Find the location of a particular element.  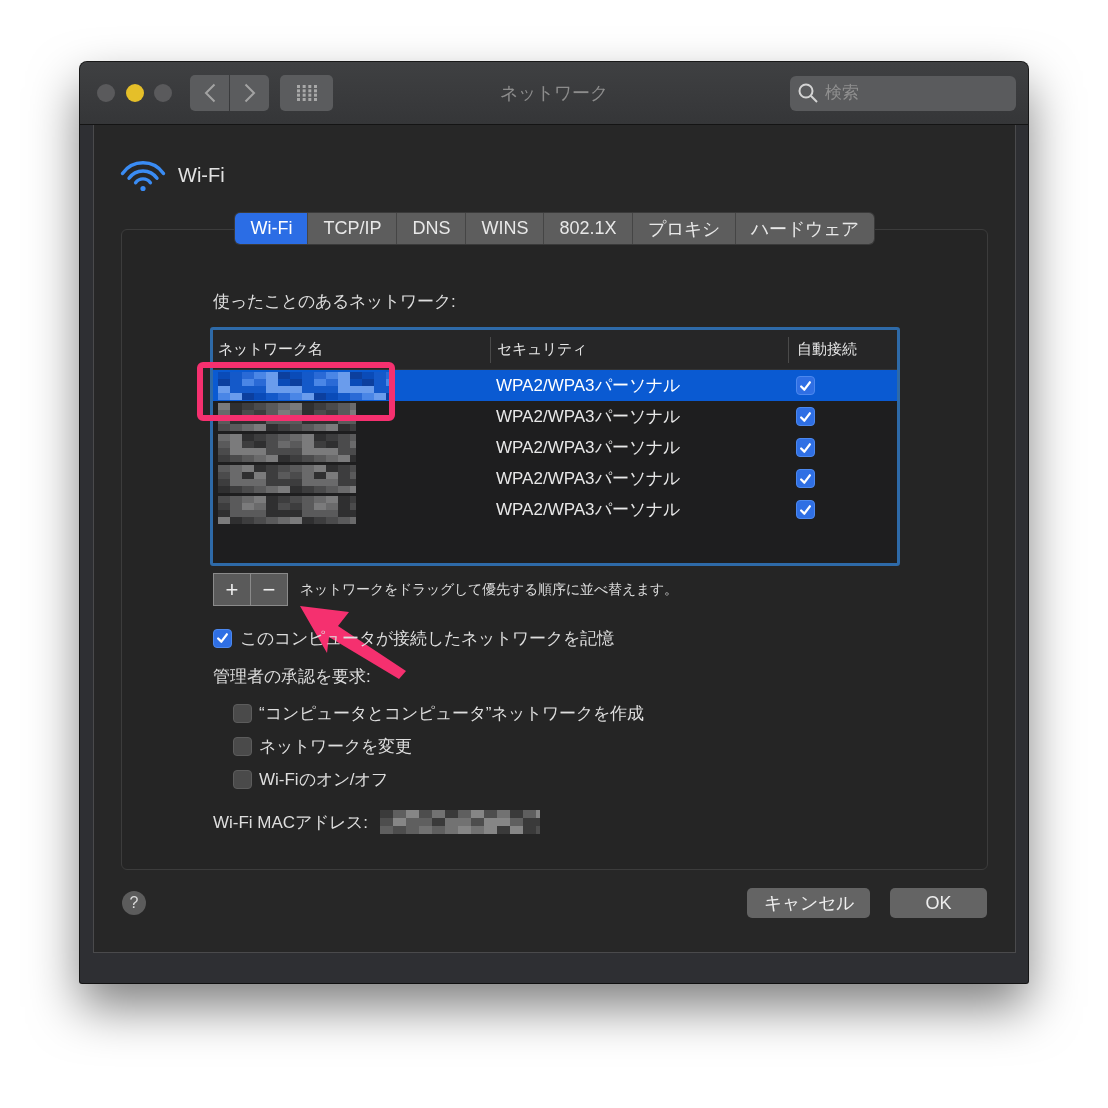

tab: Wi-Fi is located at coordinates (271, 228).